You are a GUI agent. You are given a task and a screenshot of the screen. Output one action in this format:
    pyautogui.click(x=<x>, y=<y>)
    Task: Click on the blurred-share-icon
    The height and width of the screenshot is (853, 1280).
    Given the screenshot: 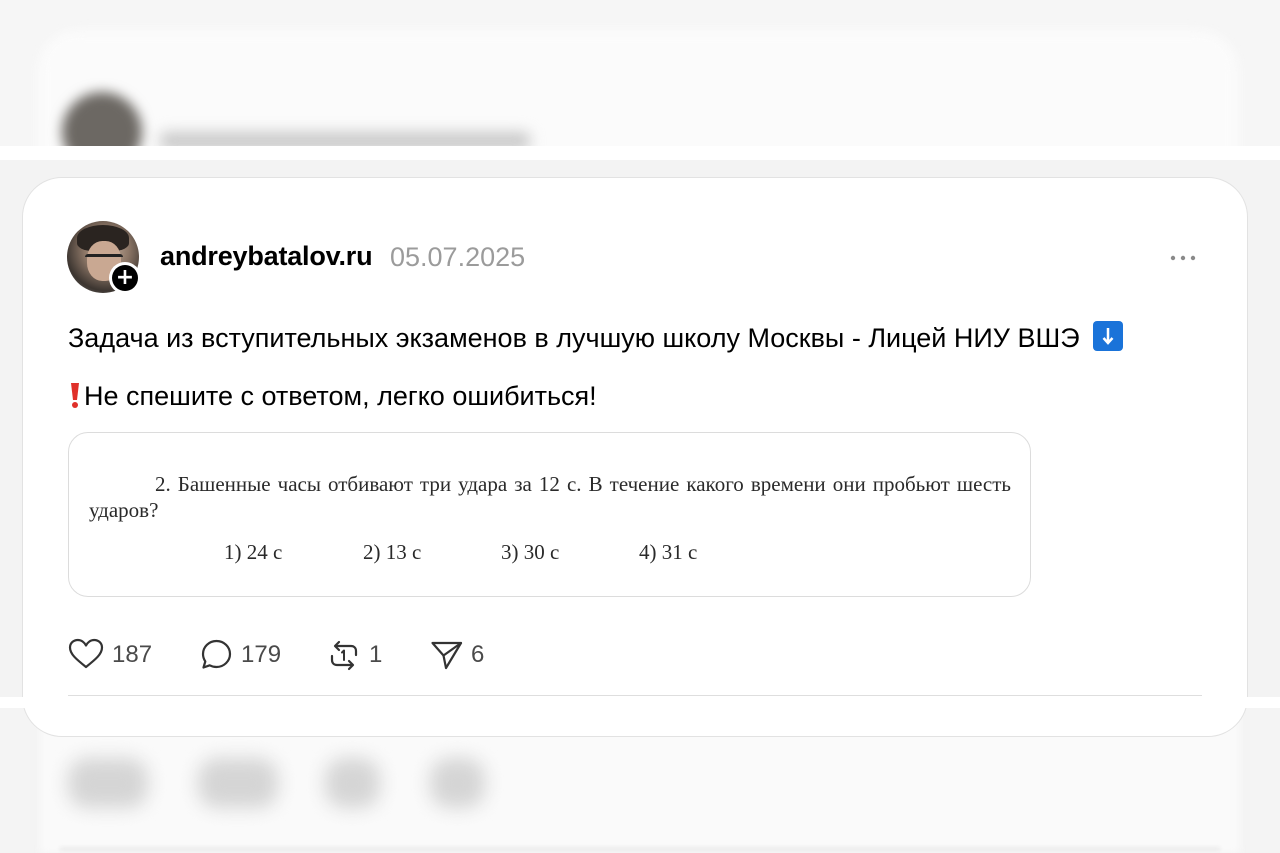 What is the action you would take?
    pyautogui.click(x=457, y=783)
    